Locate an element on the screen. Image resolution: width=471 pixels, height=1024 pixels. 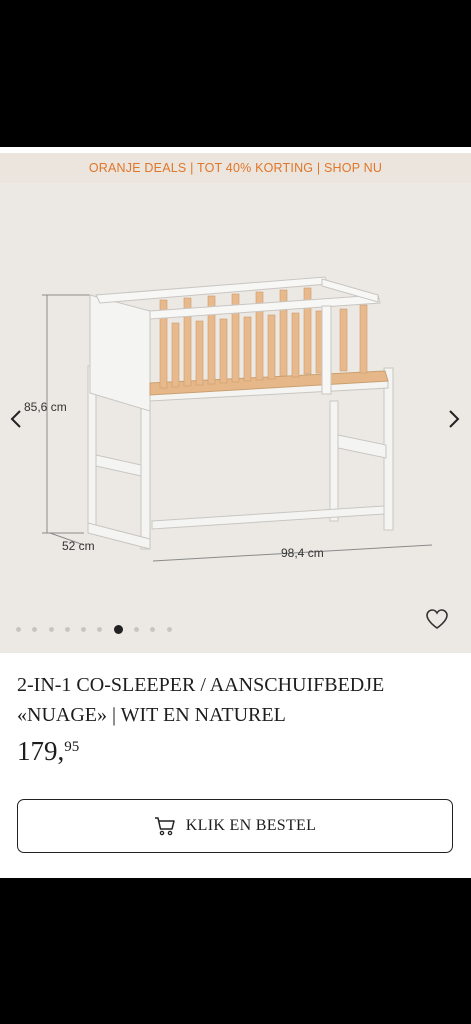
width-dimension-label: 98,4 cm is located at coordinates (302, 553).